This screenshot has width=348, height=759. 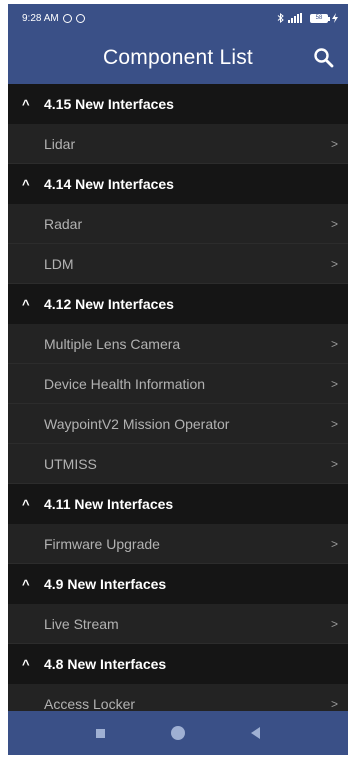 I want to click on list-item-waypointv2-mission-operator: WaypointV2 Mission Operator >, so click(x=178, y=424).